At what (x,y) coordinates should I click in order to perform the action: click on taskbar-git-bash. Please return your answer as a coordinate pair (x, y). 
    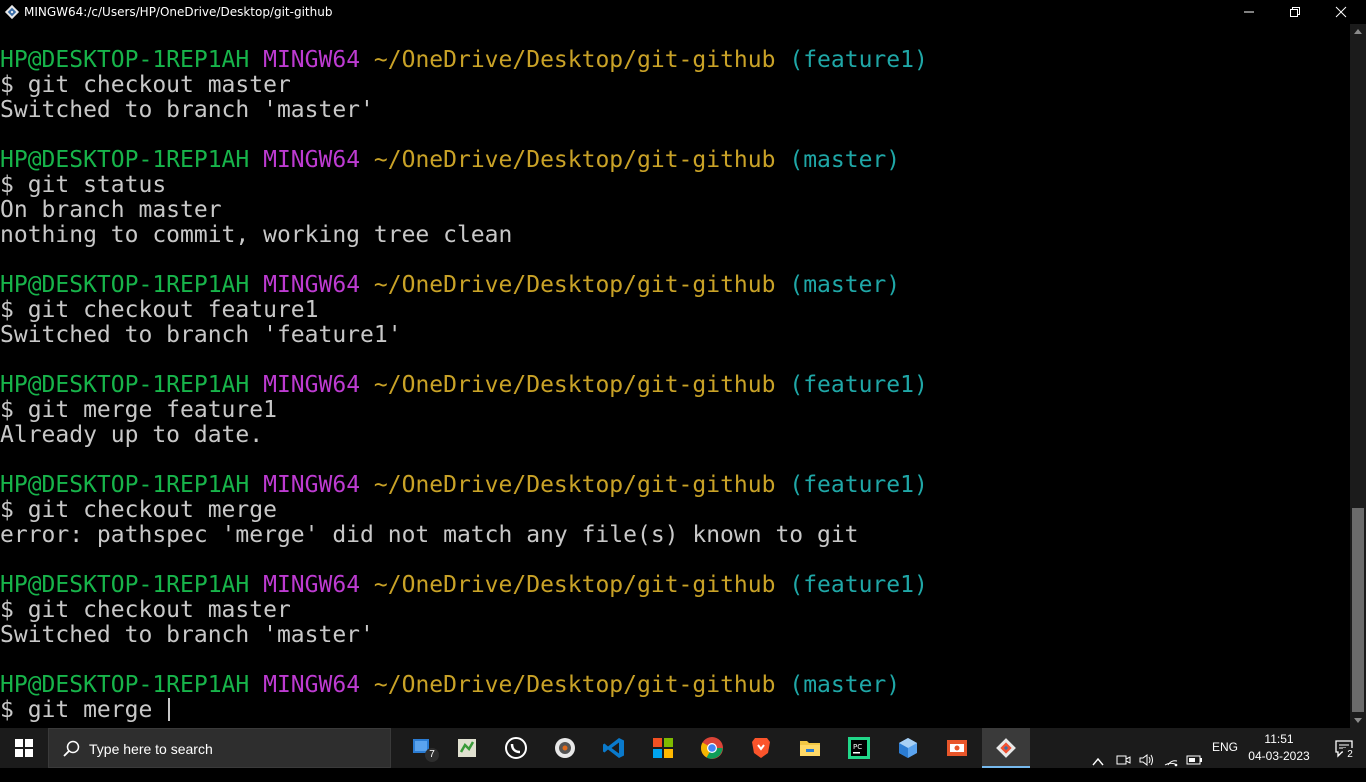
    Looking at the image, I should click on (1006, 748).